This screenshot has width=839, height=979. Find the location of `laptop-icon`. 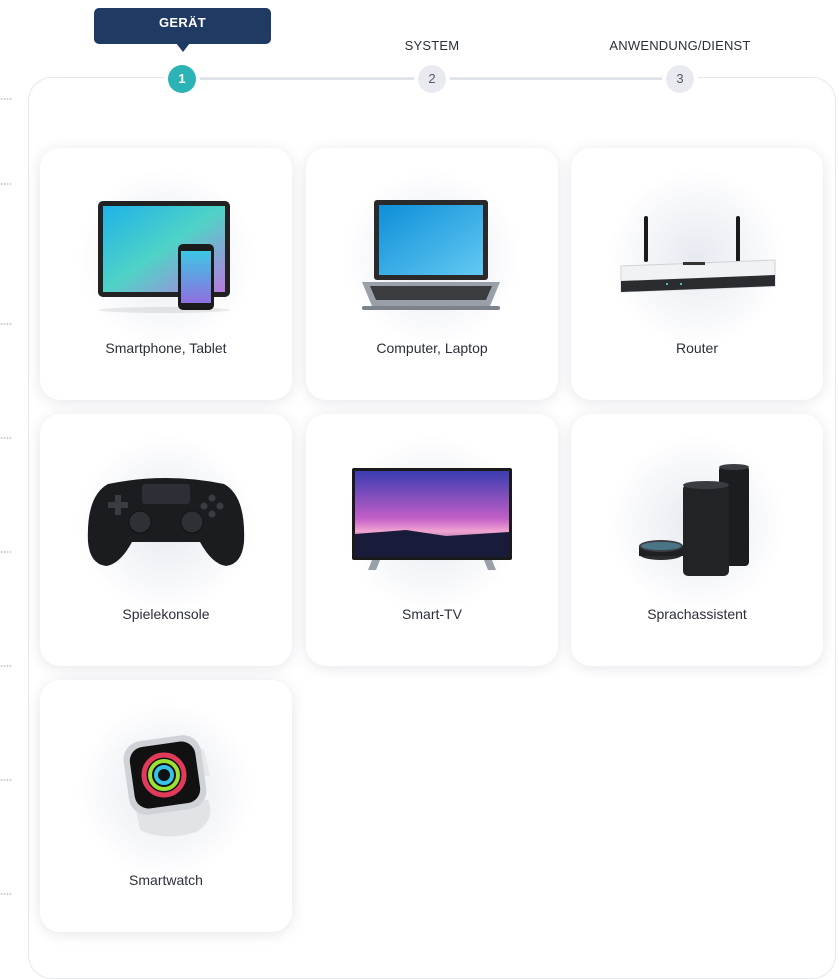

laptop-icon is located at coordinates (431, 255).